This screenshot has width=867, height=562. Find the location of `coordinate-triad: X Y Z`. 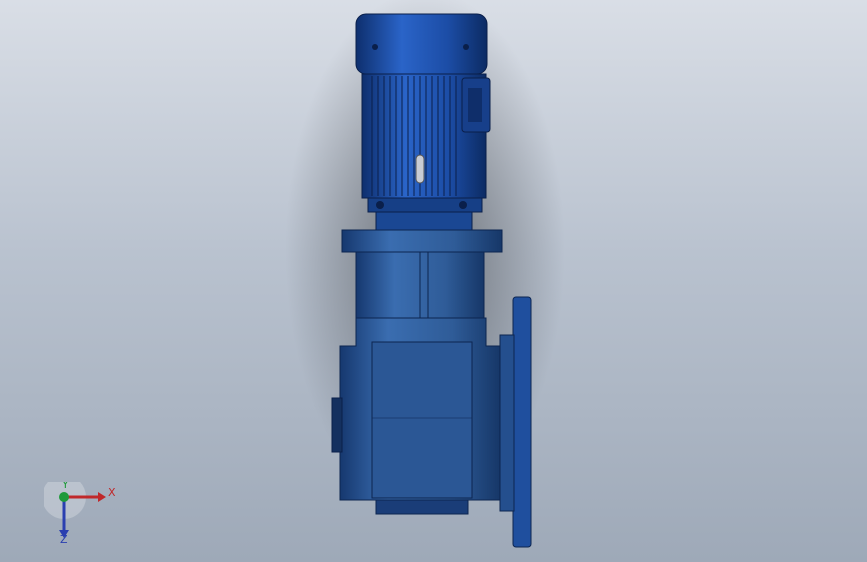

coordinate-triad: X Y Z is located at coordinates (80, 513).